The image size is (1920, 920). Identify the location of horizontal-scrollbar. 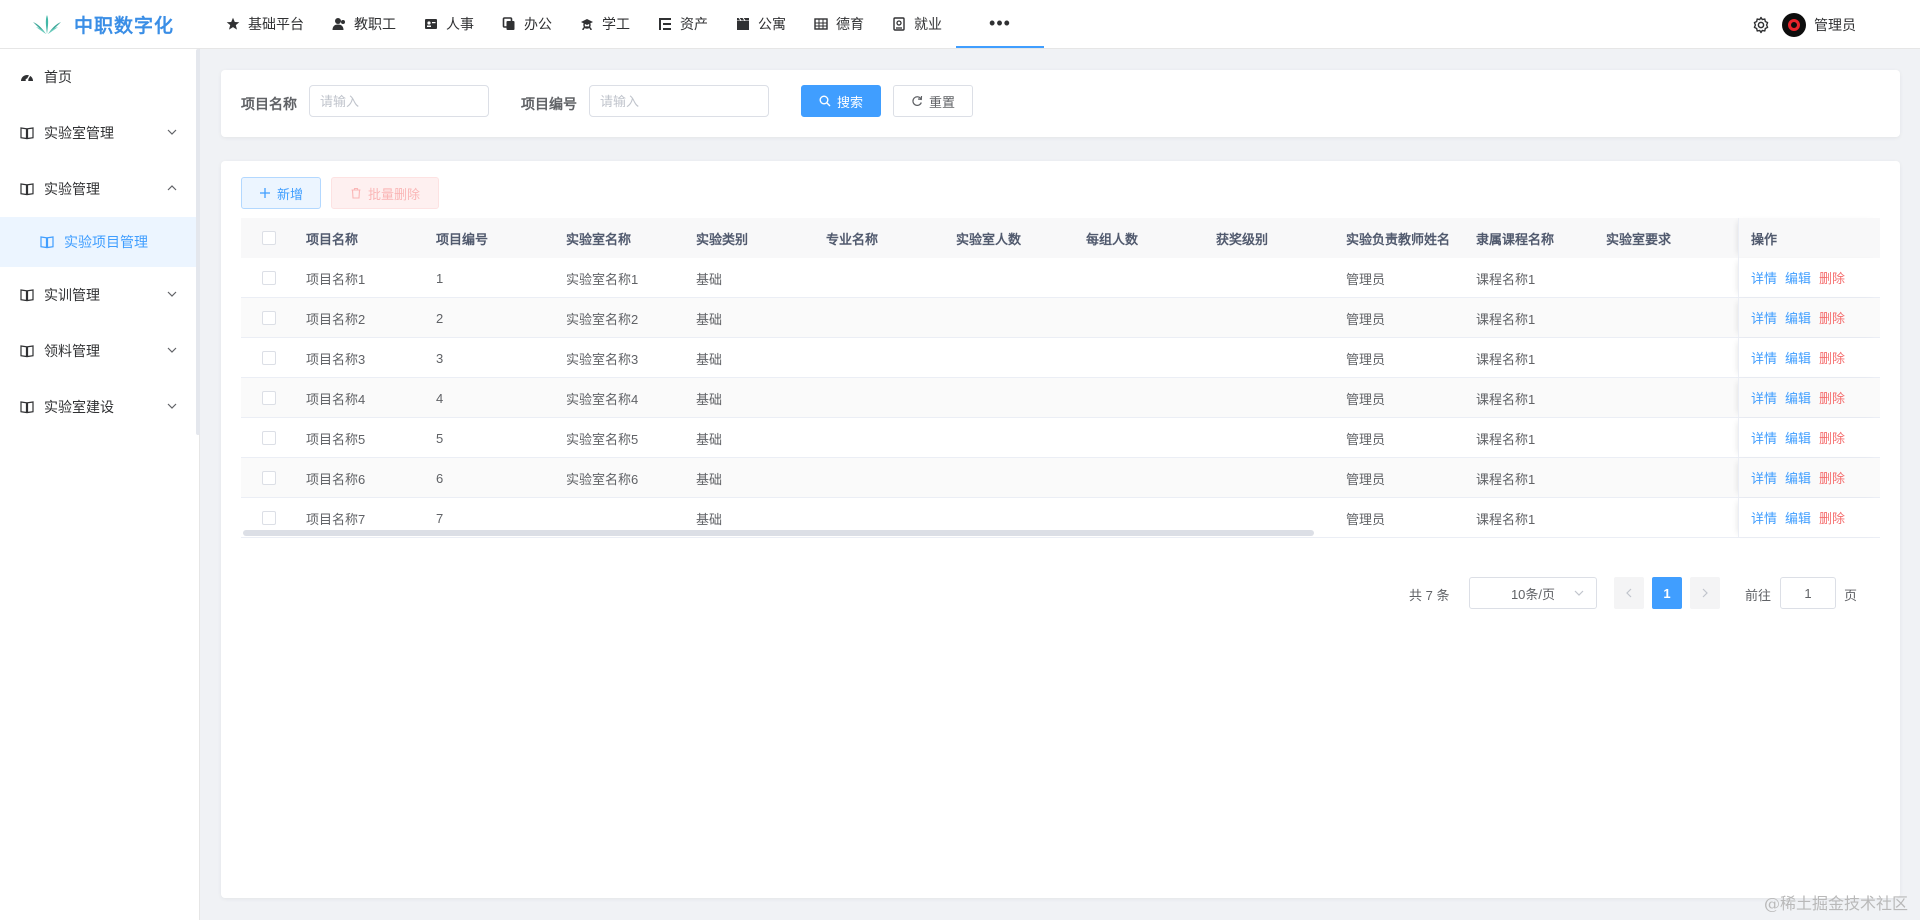
(778, 533).